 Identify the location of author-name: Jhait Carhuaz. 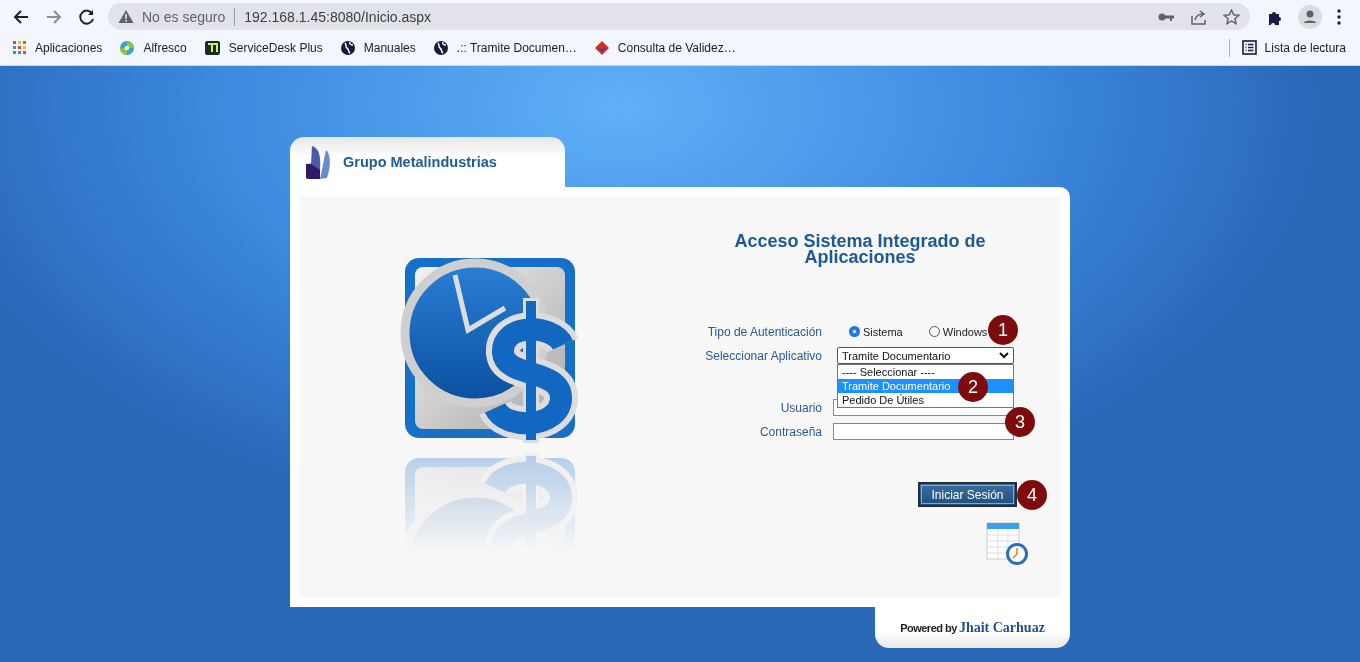
(1001, 627).